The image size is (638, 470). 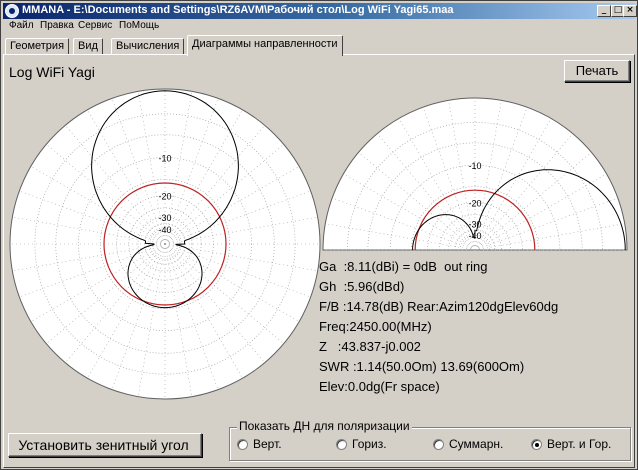 What do you see at coordinates (164, 230) in the screenshot?
I see `ring-label: -40` at bounding box center [164, 230].